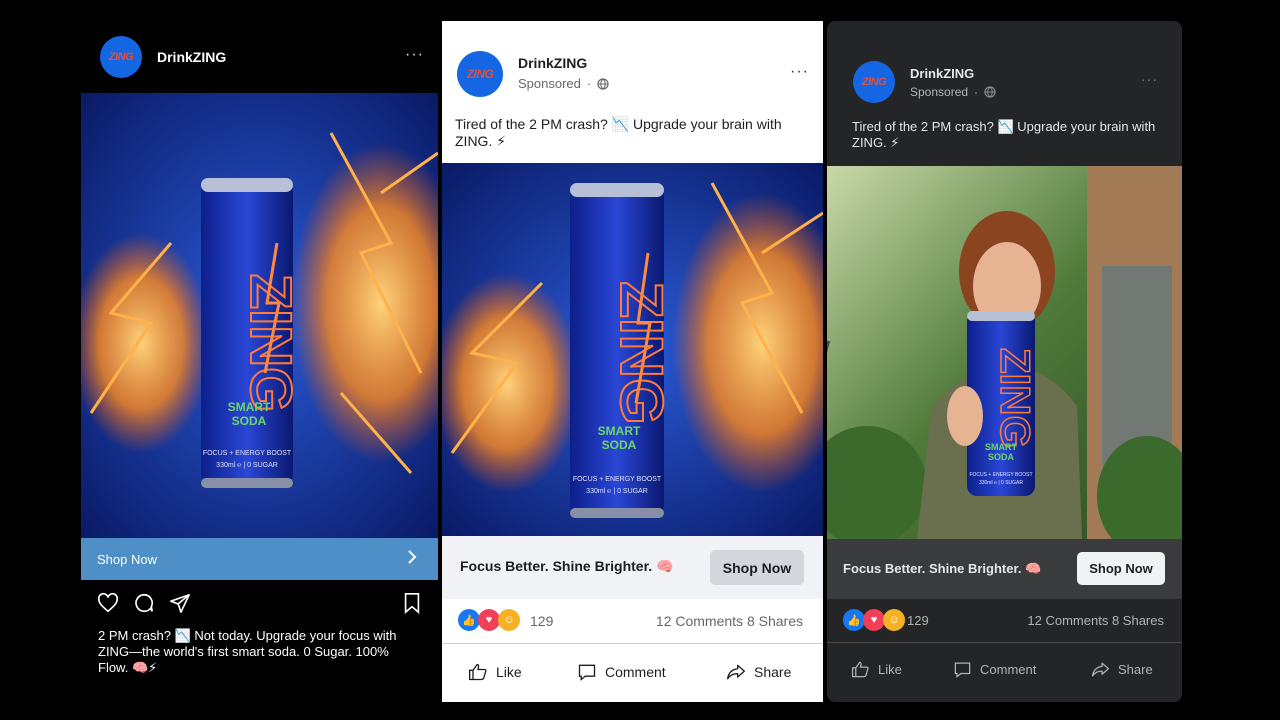 Image resolution: width=1280 pixels, height=720 pixels. What do you see at coordinates (191, 57) in the screenshot?
I see `account-name: DrinkZING` at bounding box center [191, 57].